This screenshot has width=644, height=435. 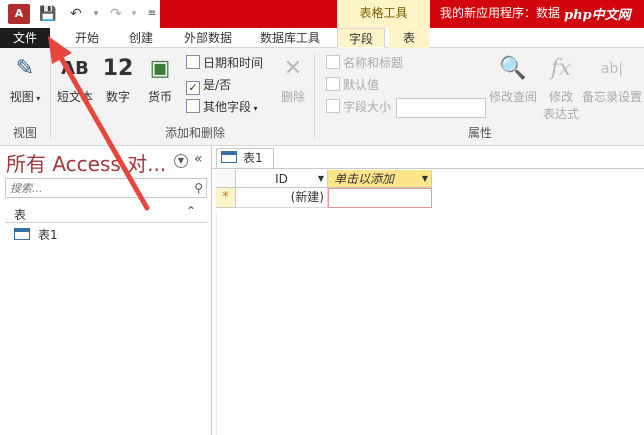 I want to click on datetime-button: 日期和时间, so click(x=224, y=63).